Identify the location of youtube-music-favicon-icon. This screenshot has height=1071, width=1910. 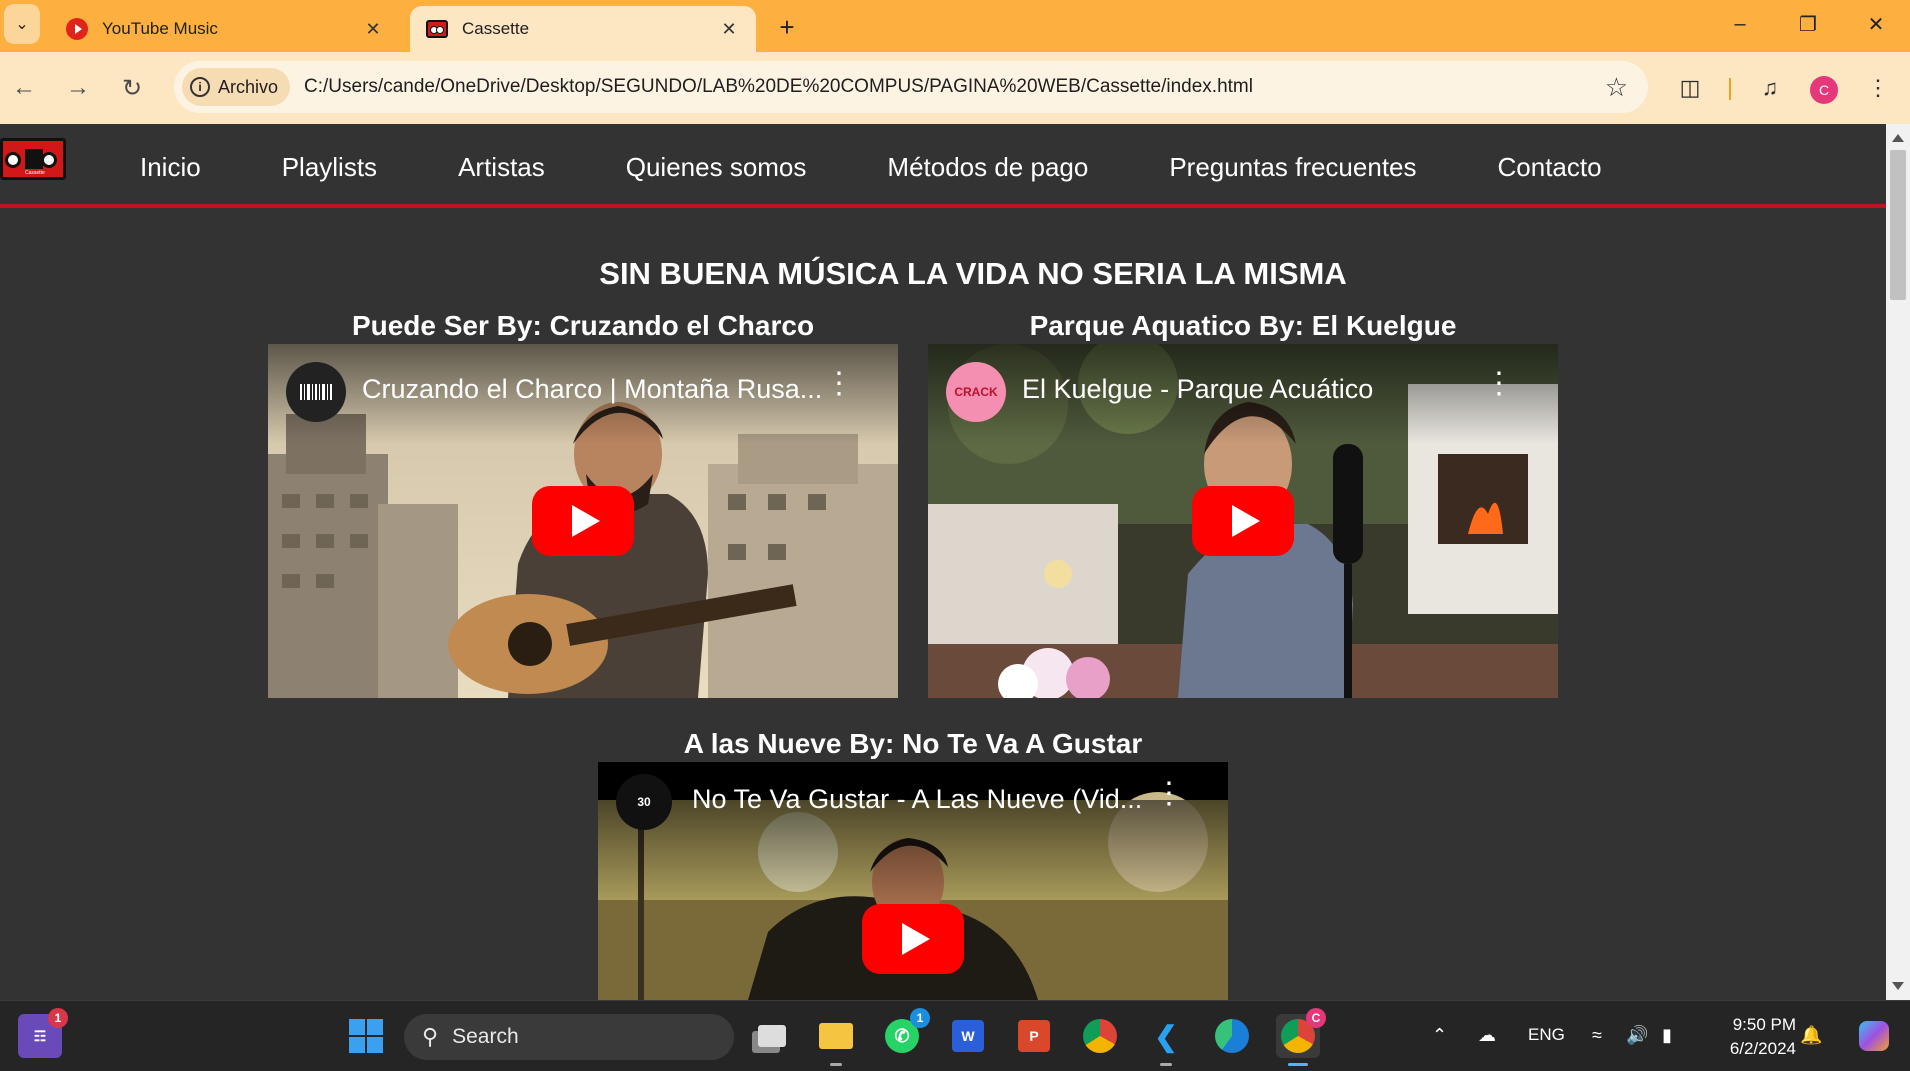
(77, 29).